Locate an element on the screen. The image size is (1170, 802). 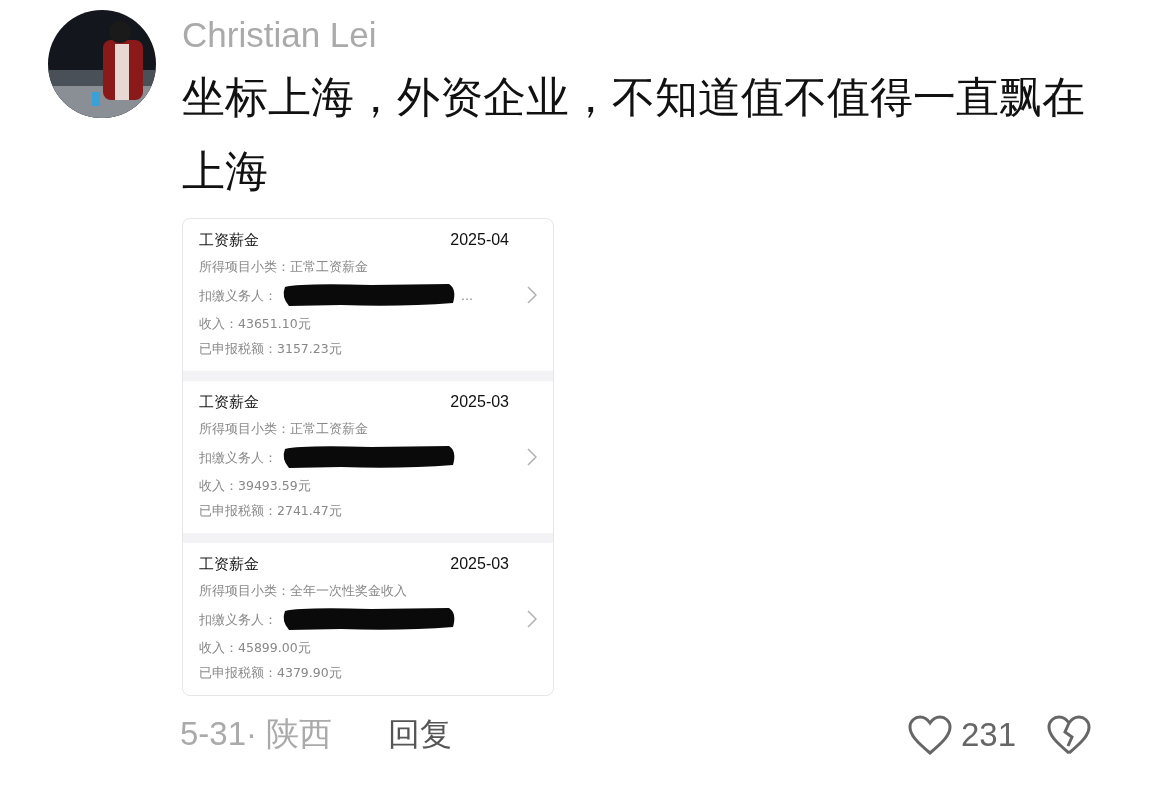
record-tax: 已申报税额：3157.23元 is located at coordinates (271, 349).